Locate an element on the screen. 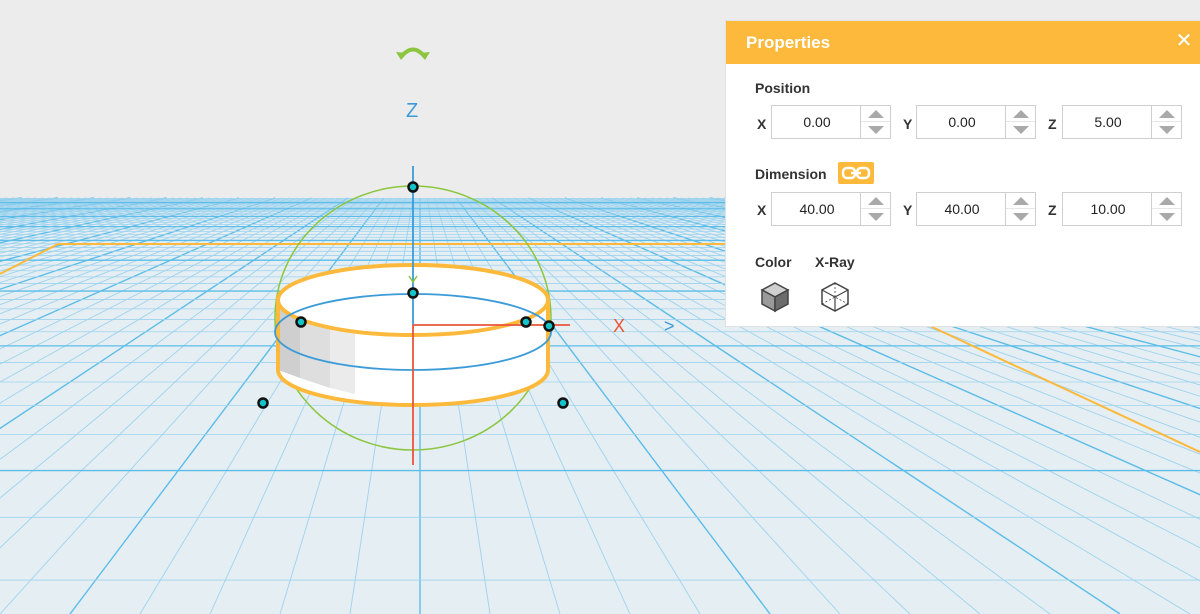  link-proportions-icon is located at coordinates (856, 173).